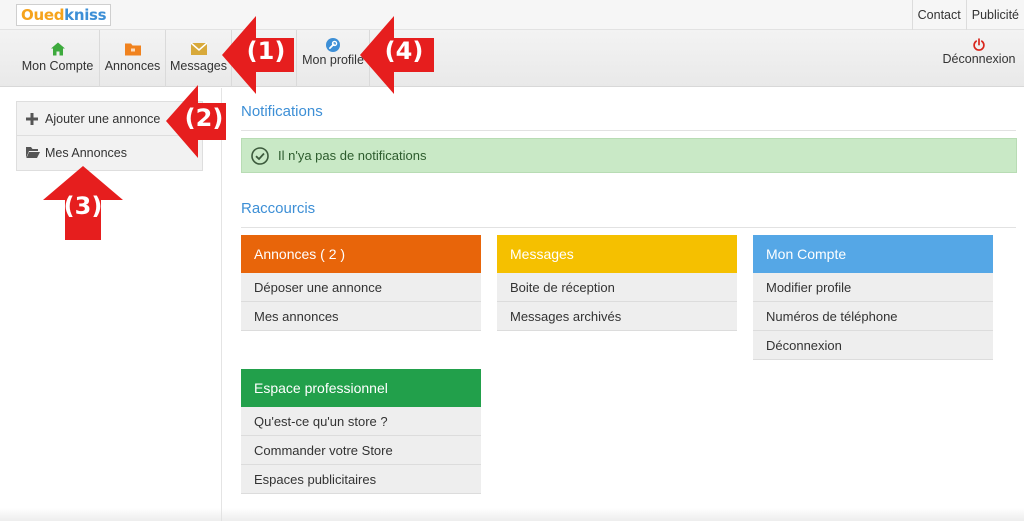  I want to click on folder-icon, so click(132, 49).